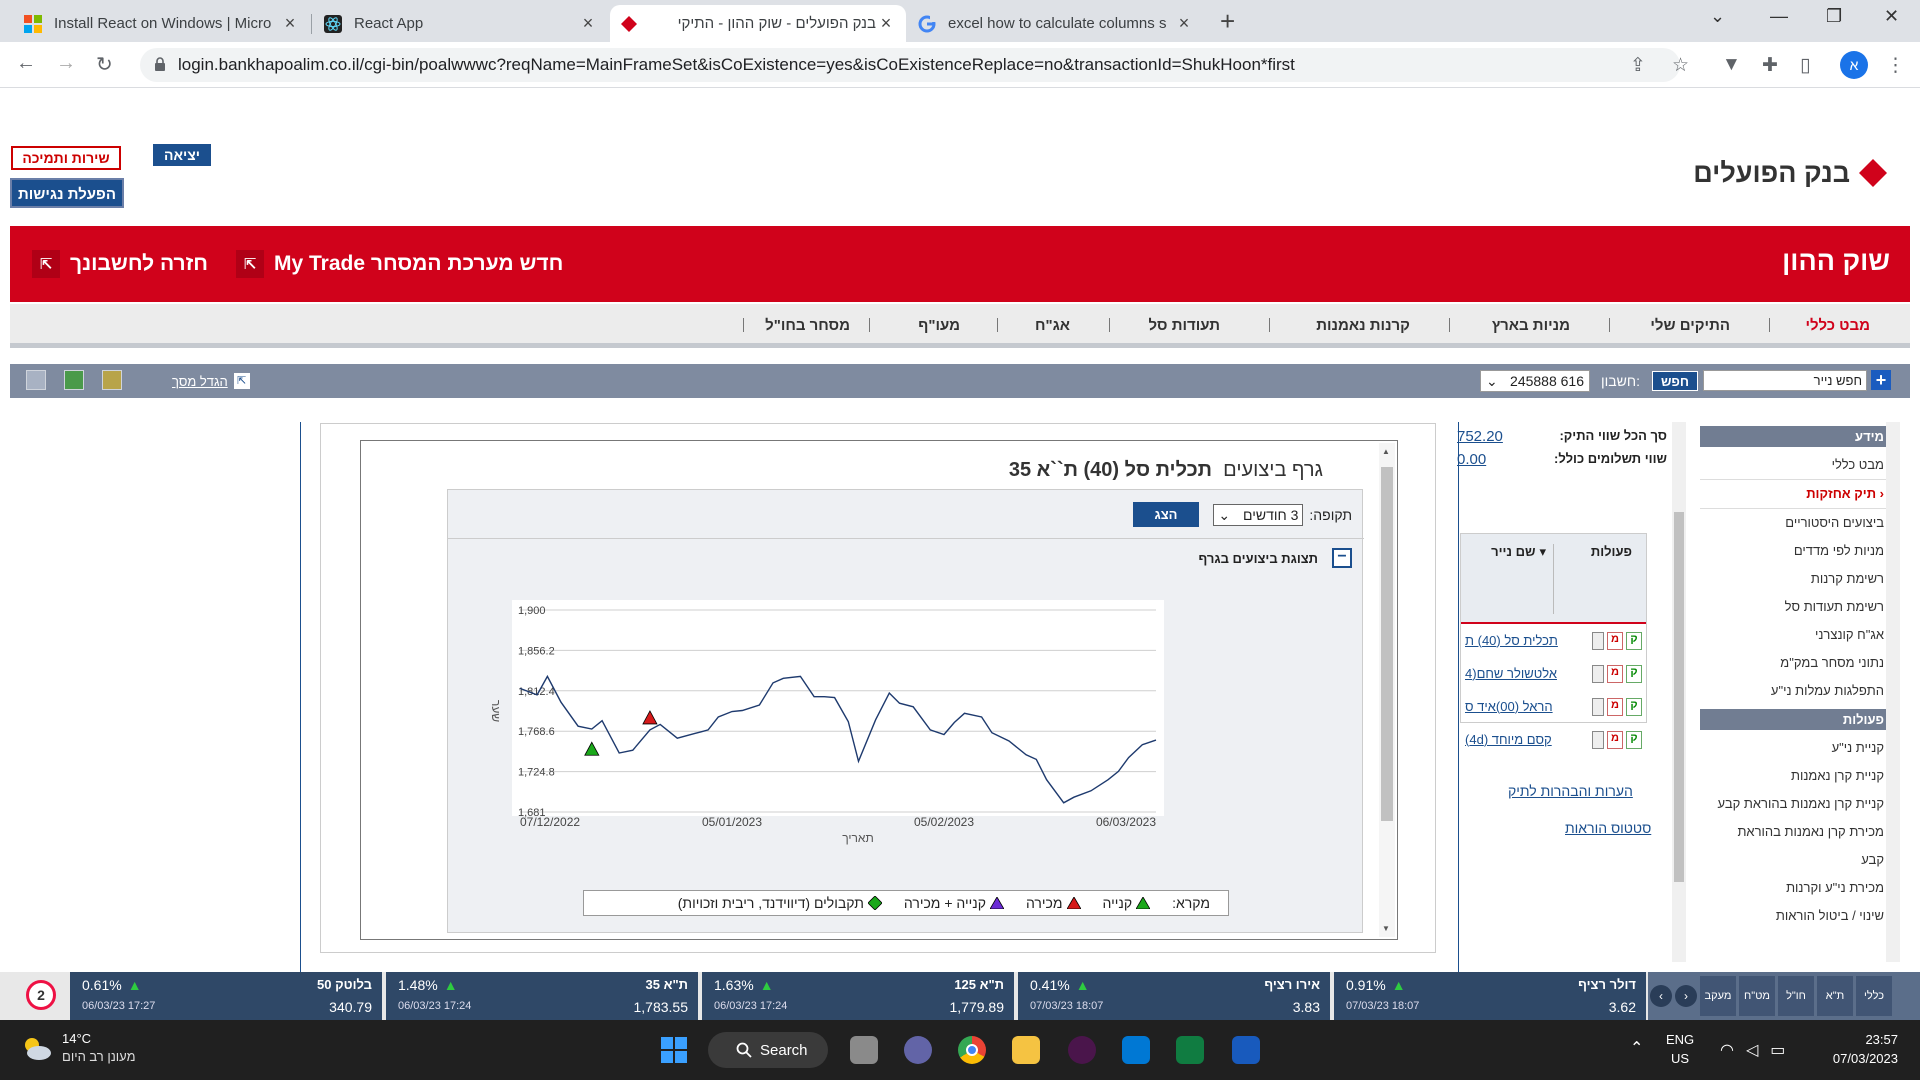 The image size is (1920, 1080). Describe the element at coordinates (1718, 996) in the screenshot. I see `ticker-tab-watch: מעקב` at that location.